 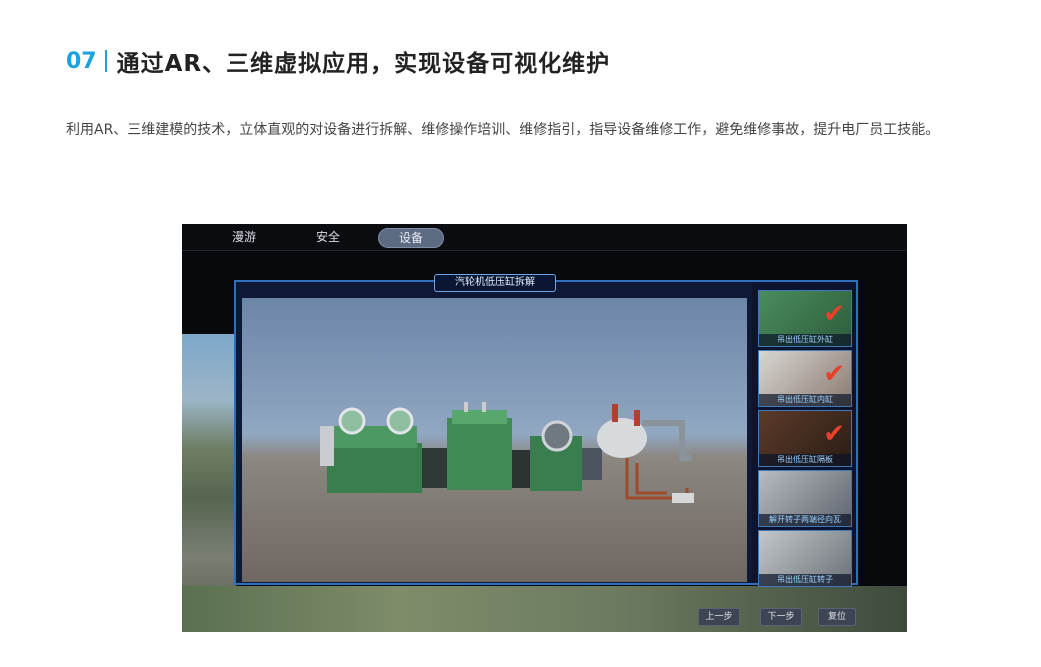 I want to click on panel-title: 汽轮机低压缸拆解, so click(x=495, y=283).